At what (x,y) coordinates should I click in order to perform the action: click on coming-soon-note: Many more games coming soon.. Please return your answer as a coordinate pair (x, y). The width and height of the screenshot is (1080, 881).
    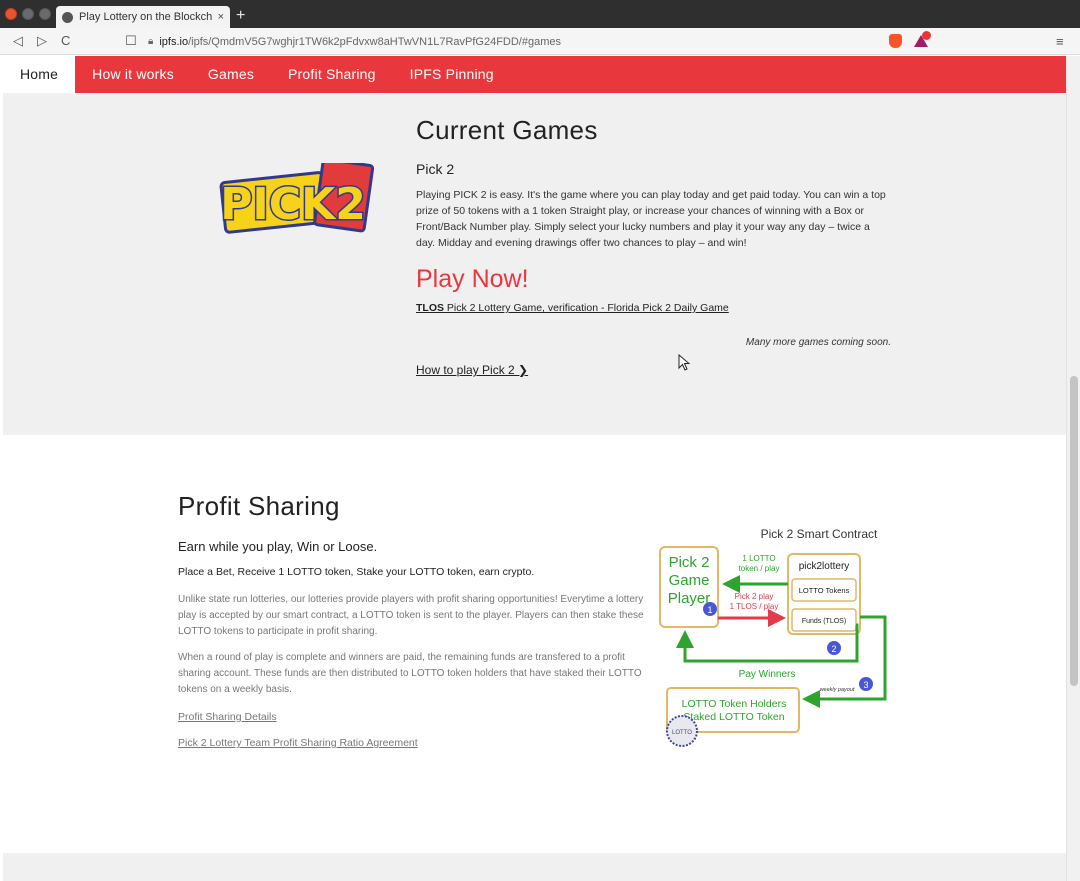
    Looking at the image, I should click on (818, 342).